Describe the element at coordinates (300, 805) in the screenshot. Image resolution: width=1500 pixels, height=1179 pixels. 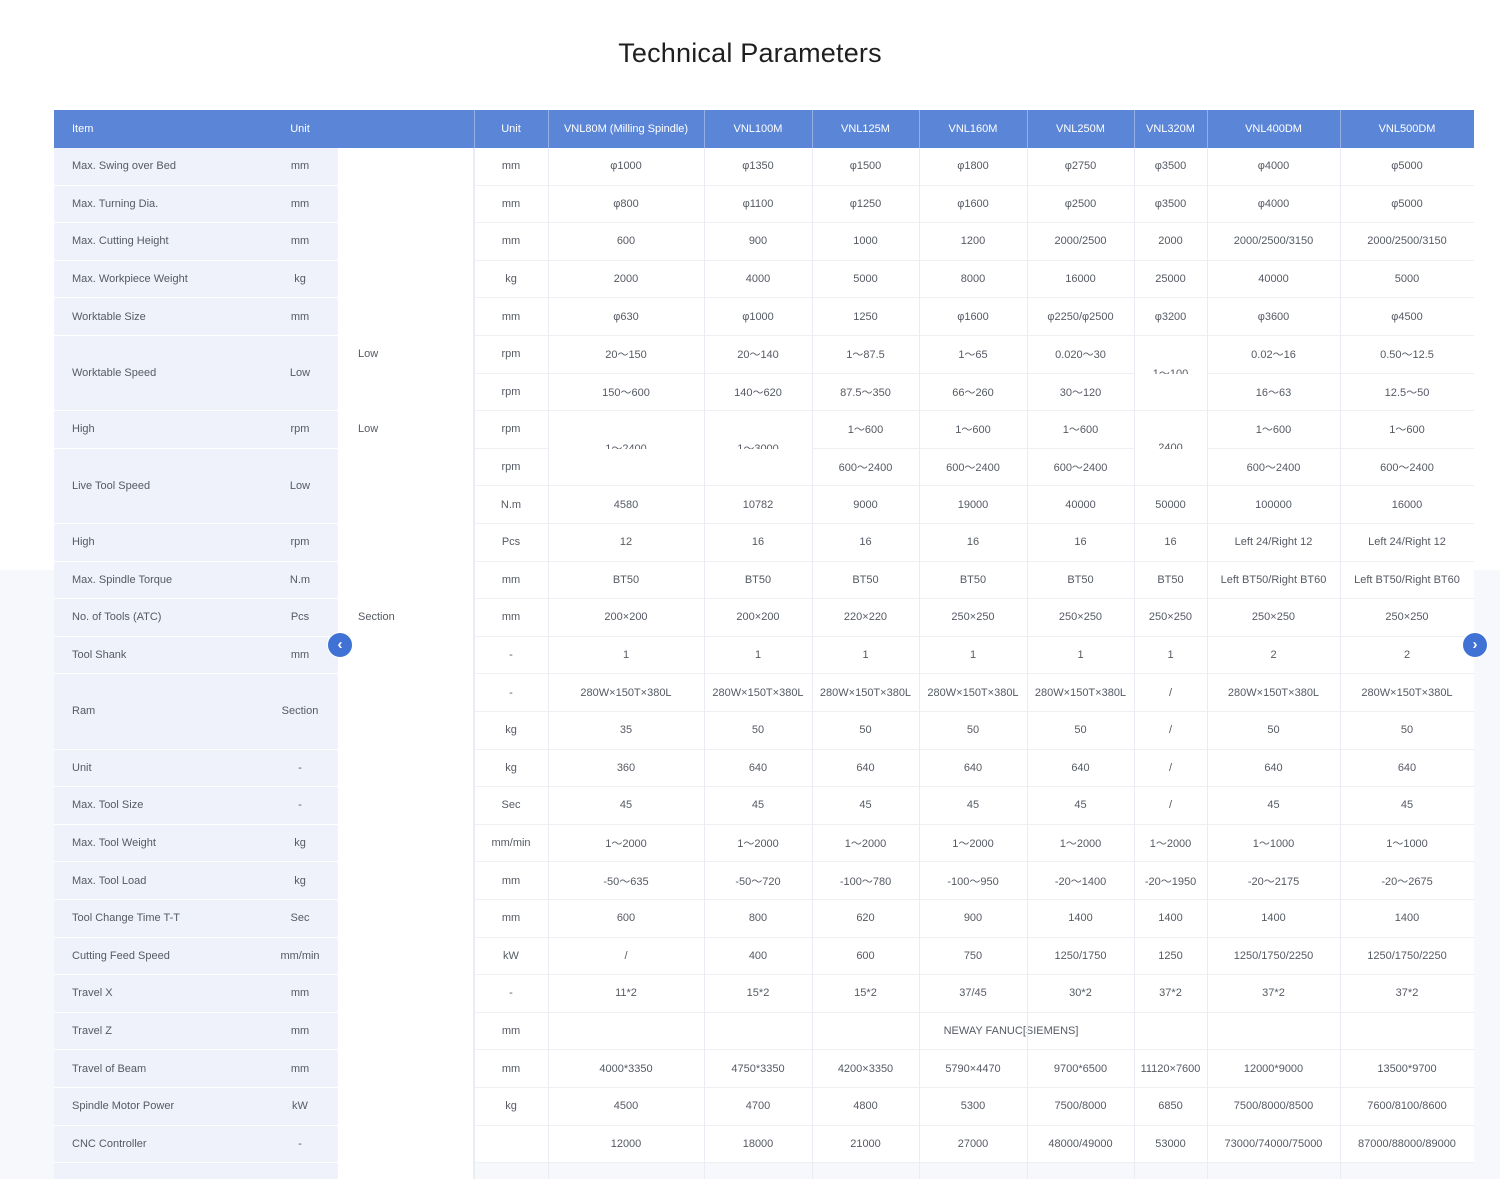
I see `item-unit: -` at that location.